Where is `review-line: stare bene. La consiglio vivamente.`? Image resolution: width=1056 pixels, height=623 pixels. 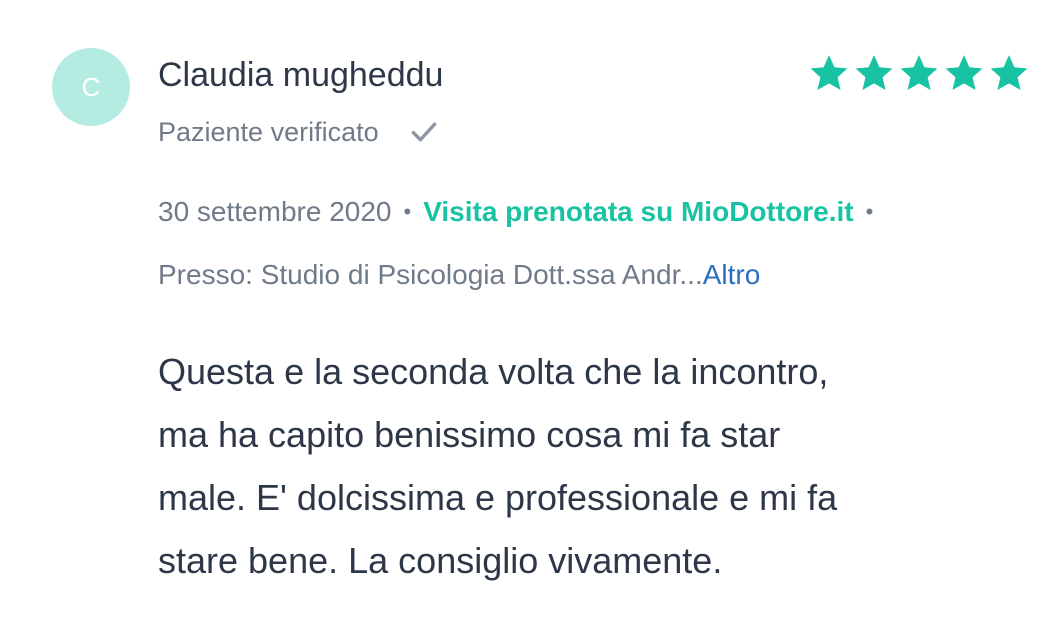
review-line: stare bene. La consiglio vivamente. is located at coordinates (440, 560).